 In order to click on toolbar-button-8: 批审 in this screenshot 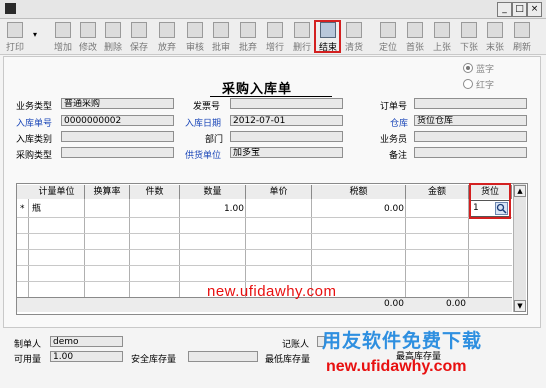, I will do `click(221, 37)`.